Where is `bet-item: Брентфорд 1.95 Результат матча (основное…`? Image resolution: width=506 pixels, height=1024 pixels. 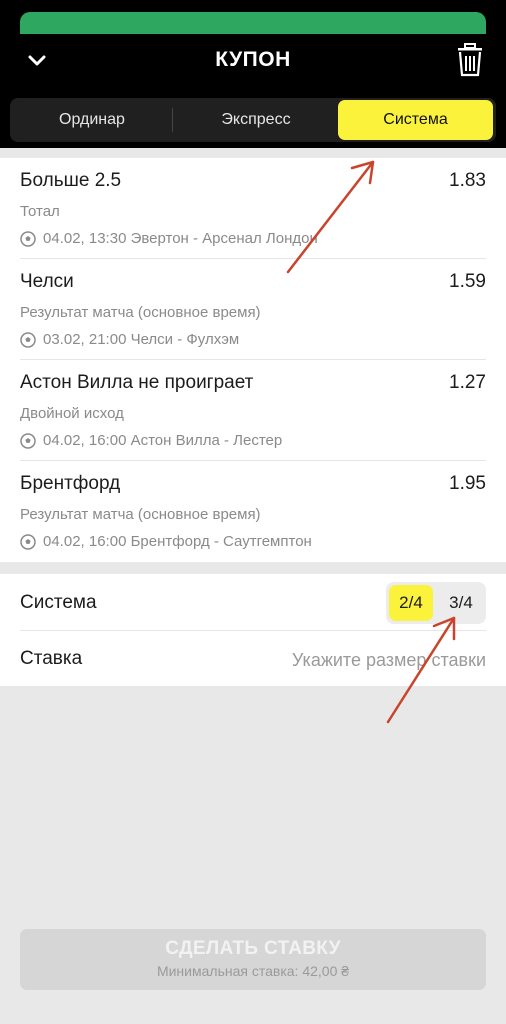
bet-item: Брентфорд 1.95 Результат матча (основное… is located at coordinates (253, 511).